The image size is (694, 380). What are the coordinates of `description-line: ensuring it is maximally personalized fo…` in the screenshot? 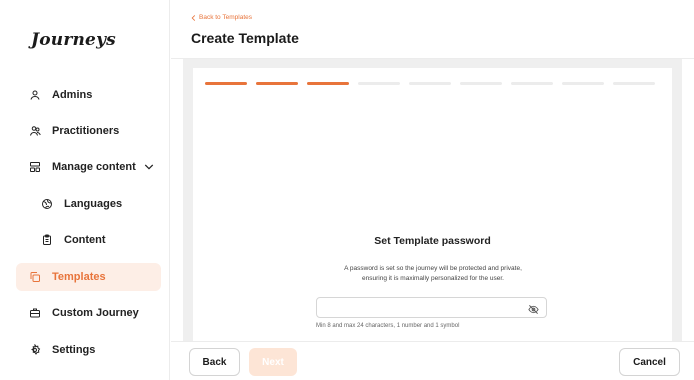 It's located at (433, 278).